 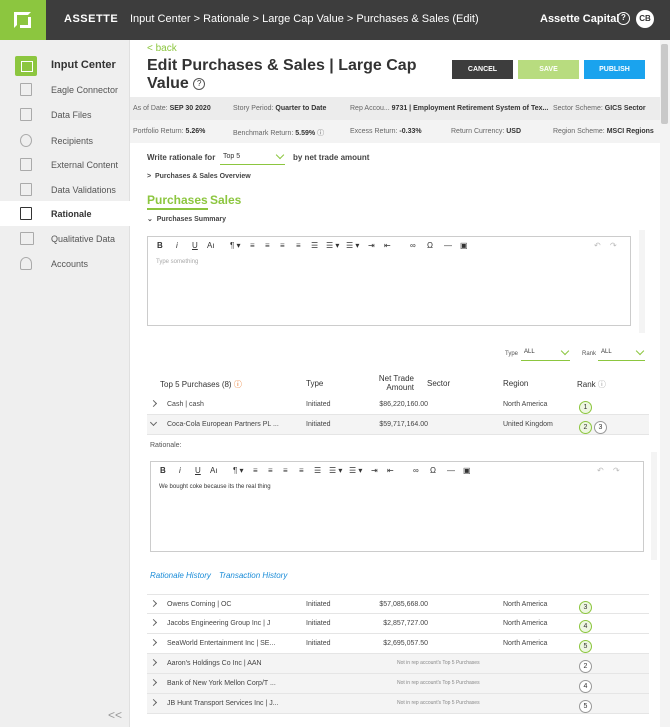 I want to click on overview-toggle: > Purchases & Sales Overview, so click(x=199, y=176).